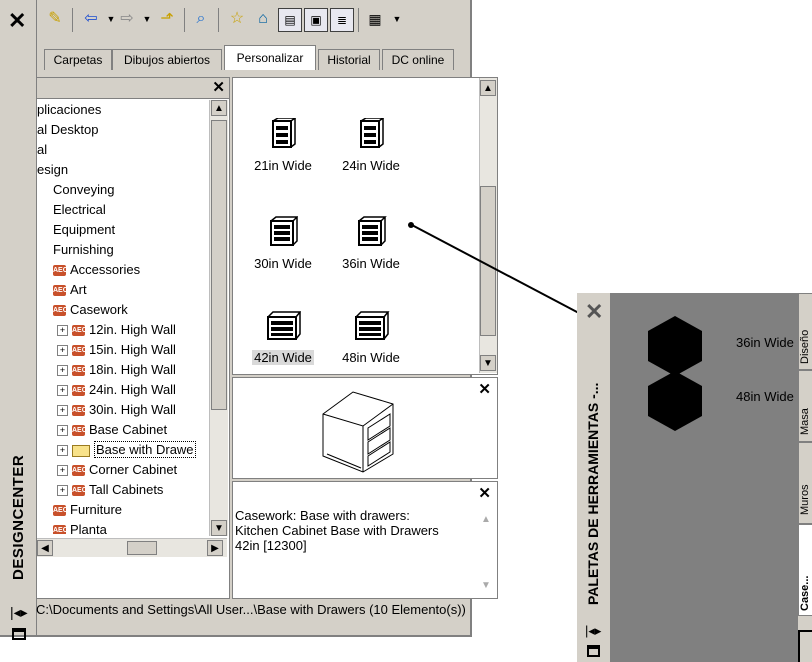 This screenshot has width=812, height=662. What do you see at coordinates (283, 145) in the screenshot?
I see `block-item: 21in Wide` at bounding box center [283, 145].